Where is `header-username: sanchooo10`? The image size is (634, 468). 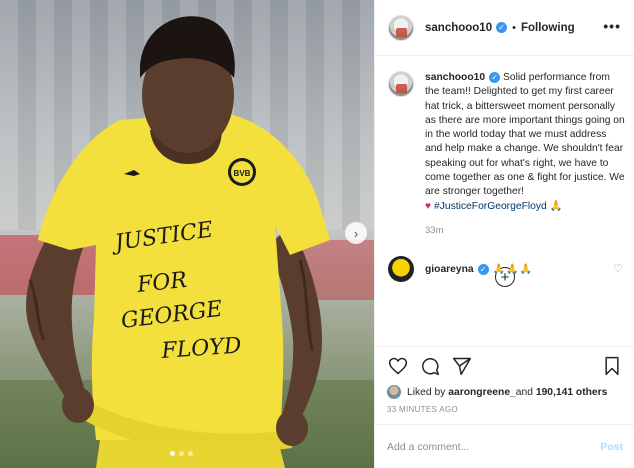
header-username: sanchooo10 is located at coordinates (458, 28).